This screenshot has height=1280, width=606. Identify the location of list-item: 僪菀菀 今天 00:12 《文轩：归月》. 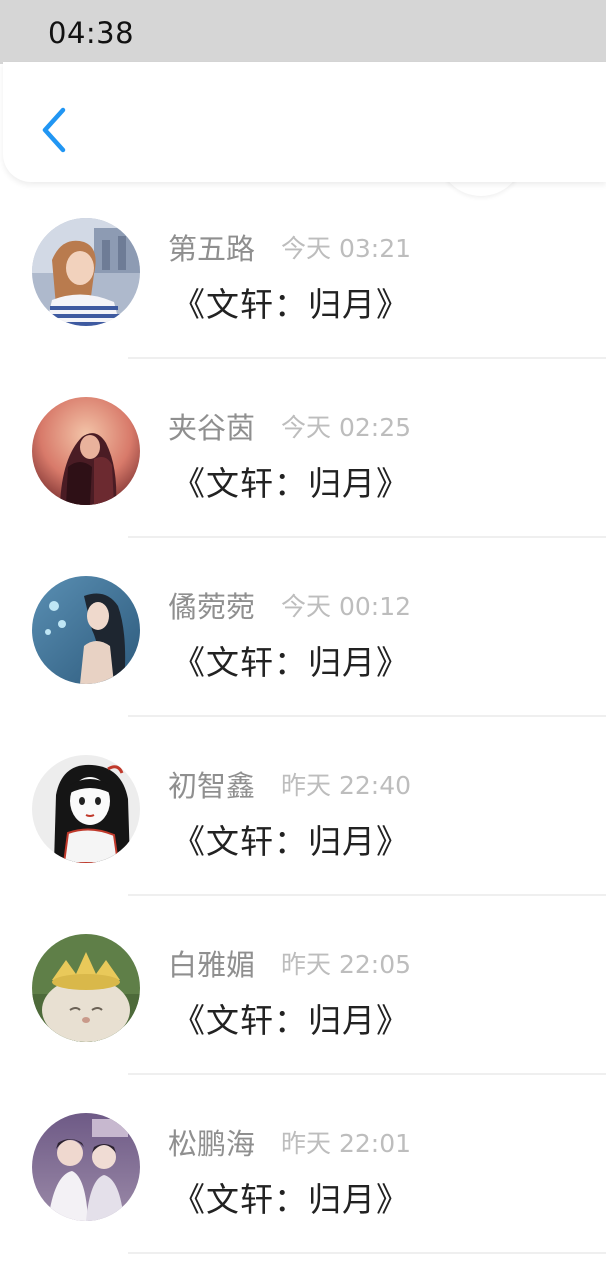
(303, 627).